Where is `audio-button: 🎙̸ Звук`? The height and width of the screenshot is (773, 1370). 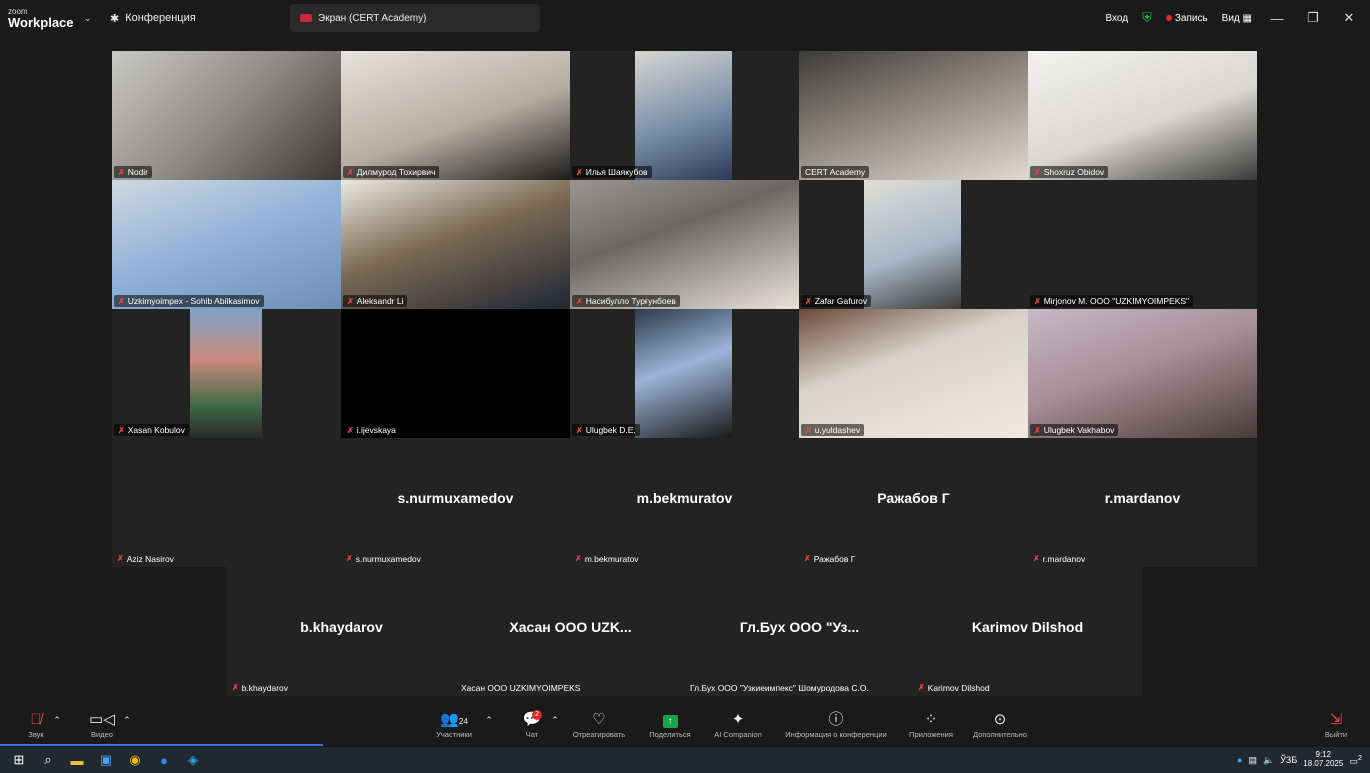
audio-button: 🎙̸ Звук is located at coordinates (36, 724).